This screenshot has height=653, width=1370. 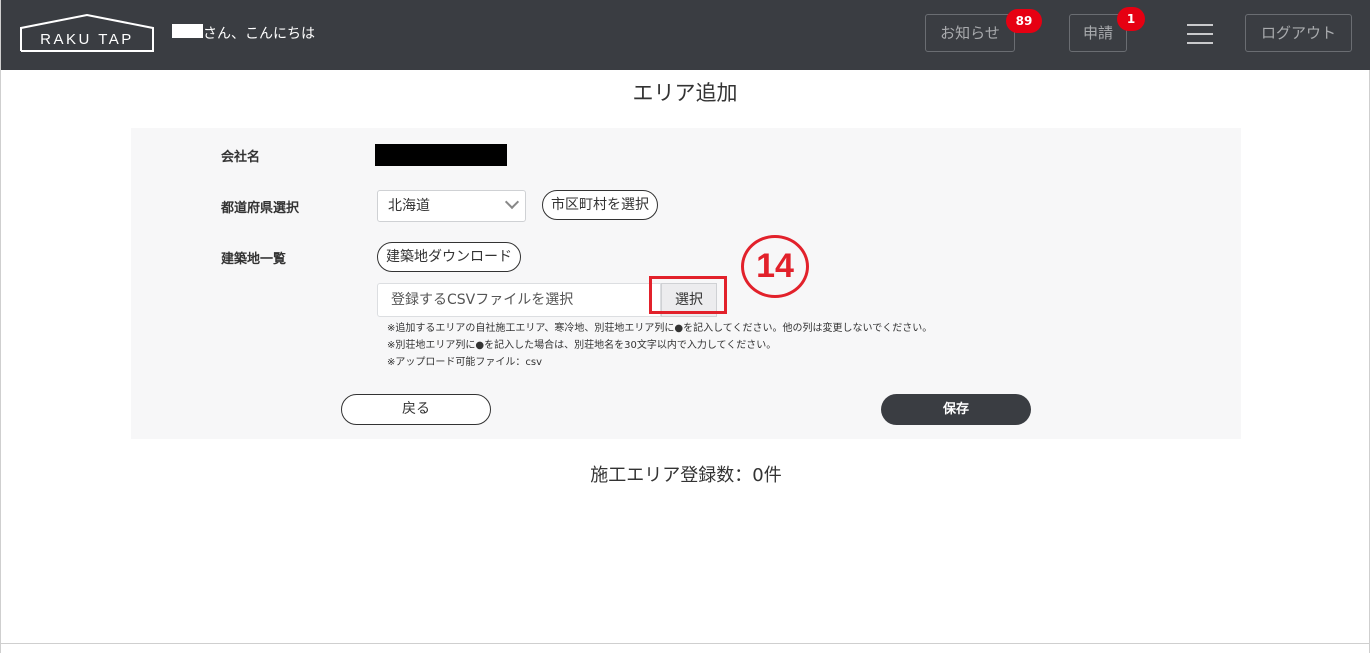 I want to click on site-list-label: 建築地一覧, so click(x=254, y=259).